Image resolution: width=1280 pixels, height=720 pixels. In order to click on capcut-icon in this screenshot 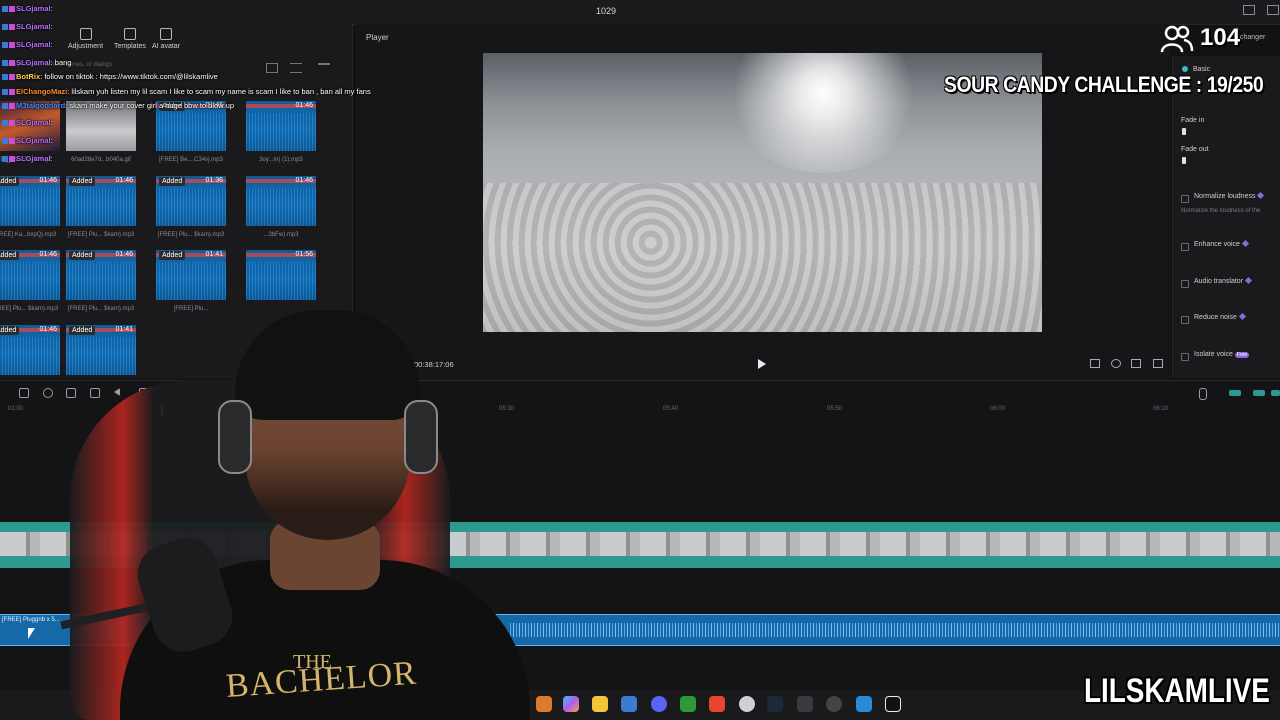, I will do `click(893, 704)`.